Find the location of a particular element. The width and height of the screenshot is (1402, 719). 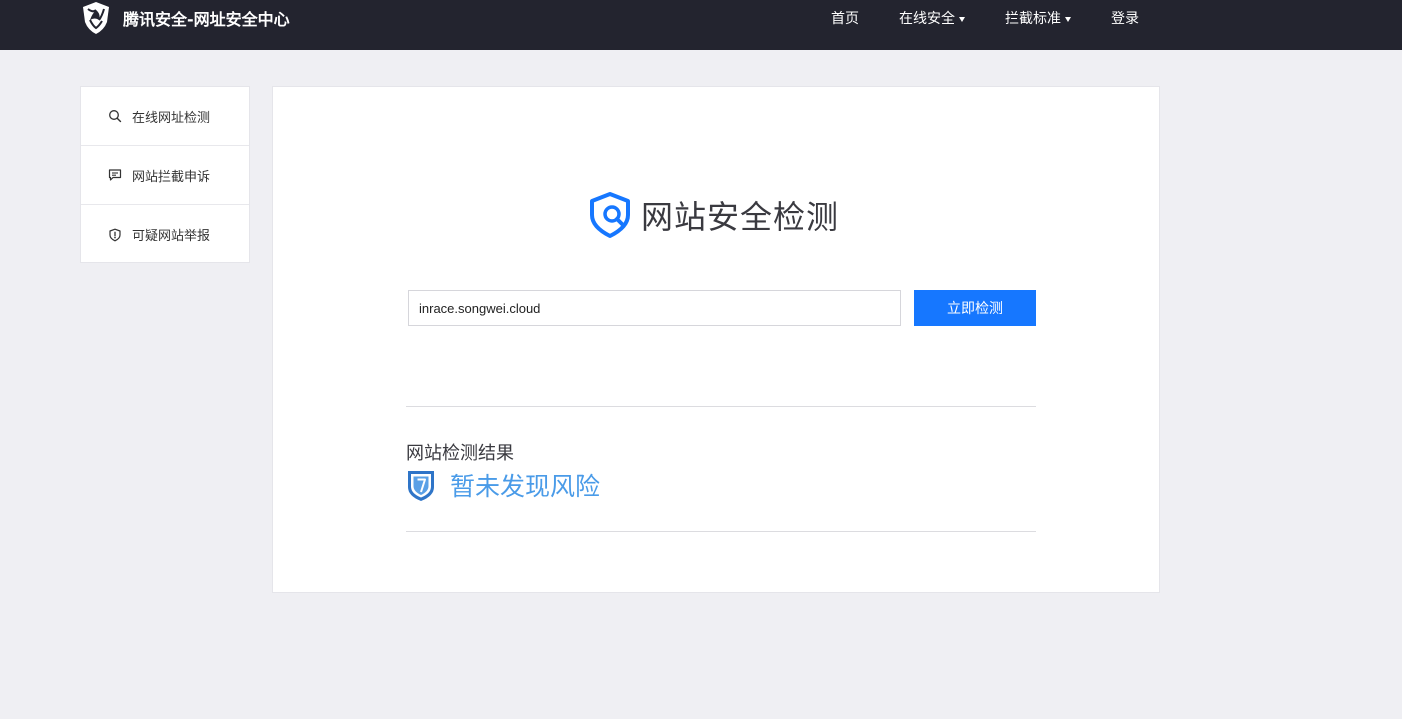

nav-home-label: 首页 is located at coordinates (845, 19).